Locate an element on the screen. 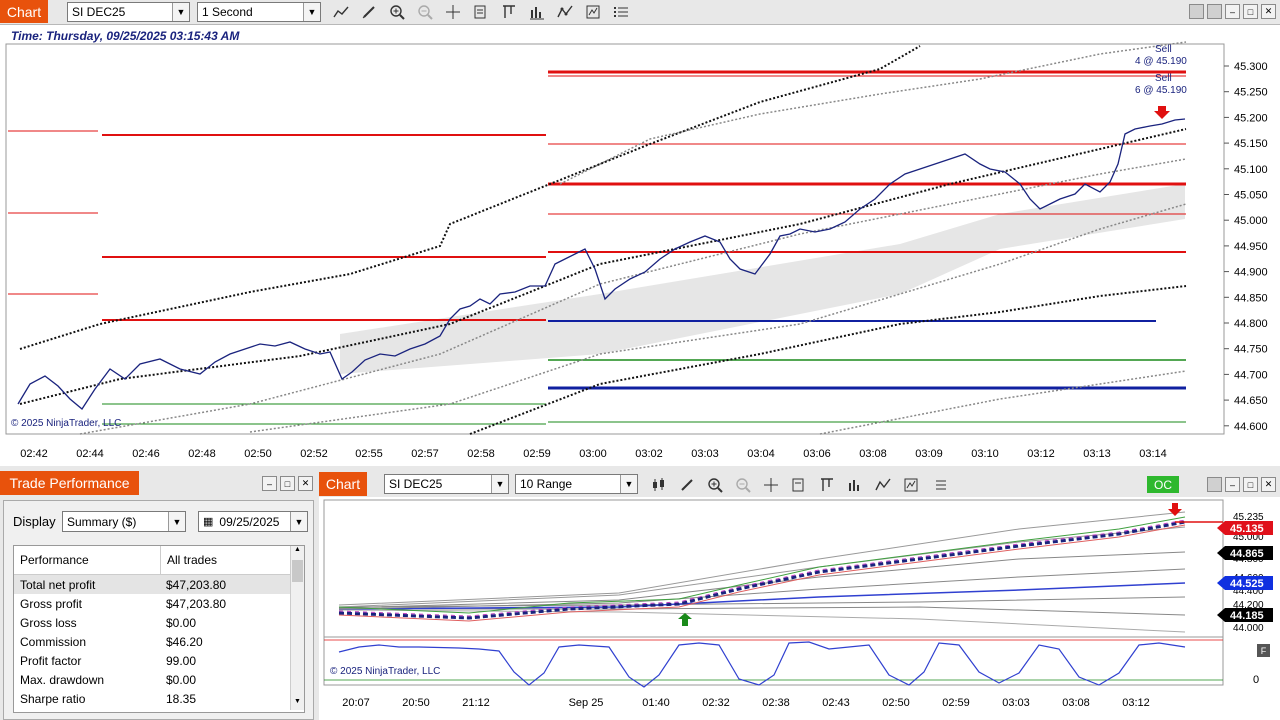 This screenshot has height=720, width=1280. scroll-up-icon: ▲ is located at coordinates (297, 552).